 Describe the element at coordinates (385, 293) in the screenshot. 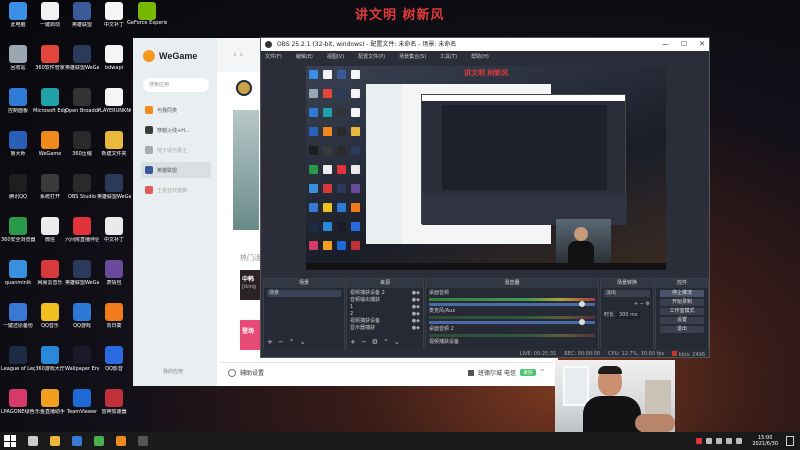

I see `source-item: 视频捕获设备 2 ●◆` at that location.